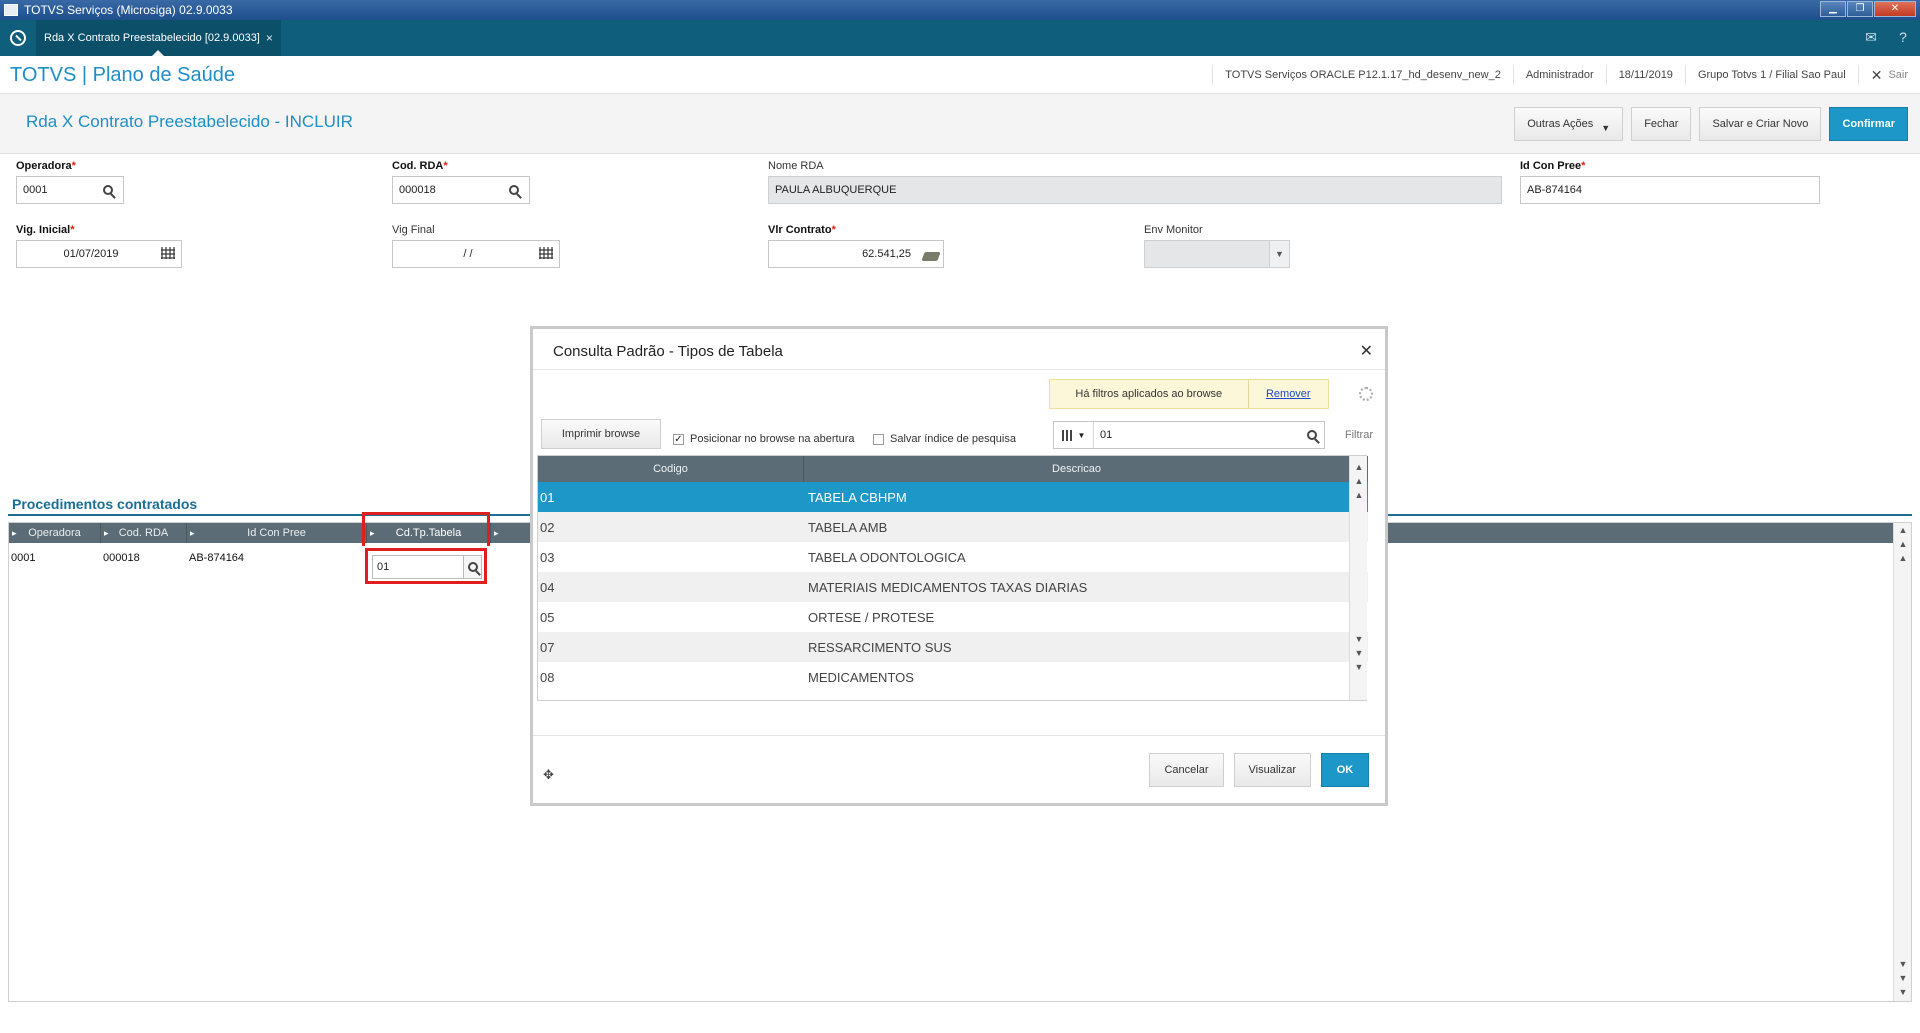  What do you see at coordinates (1074, 435) in the screenshot?
I see `index-selector: ▼` at bounding box center [1074, 435].